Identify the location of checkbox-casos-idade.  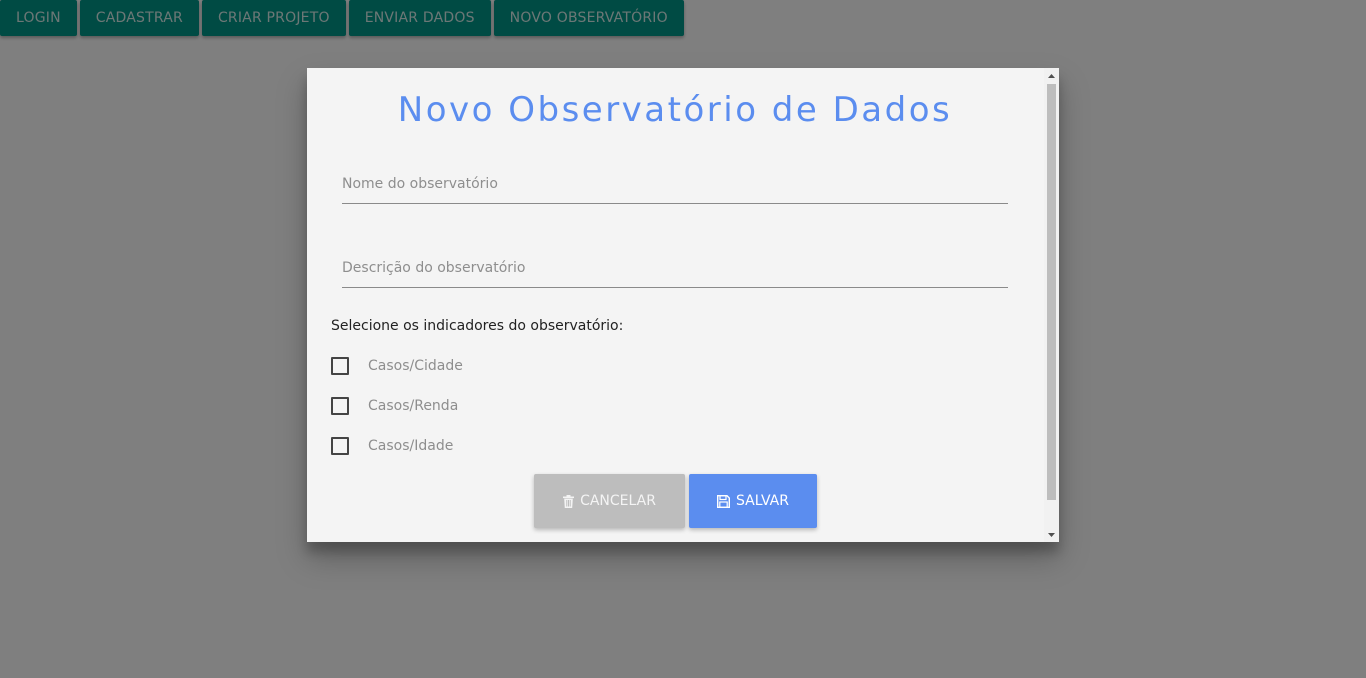
(340, 446).